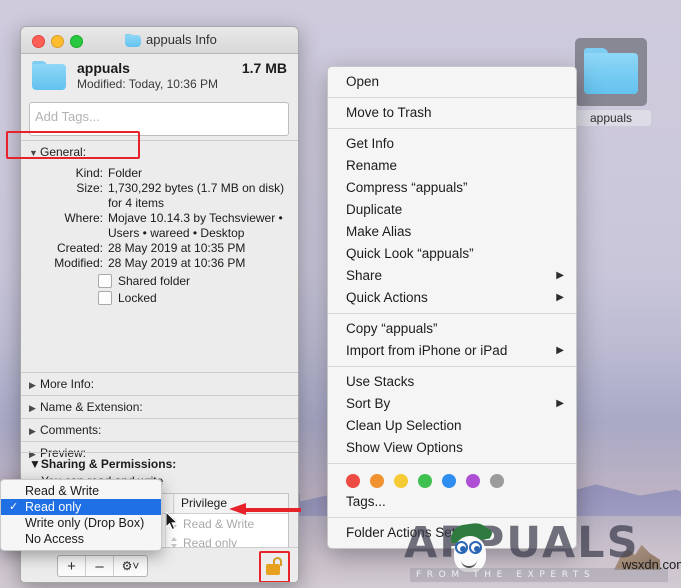 This screenshot has height=588, width=681. What do you see at coordinates (83, 218) in the screenshot?
I see `row-key: Where:` at bounding box center [83, 218].